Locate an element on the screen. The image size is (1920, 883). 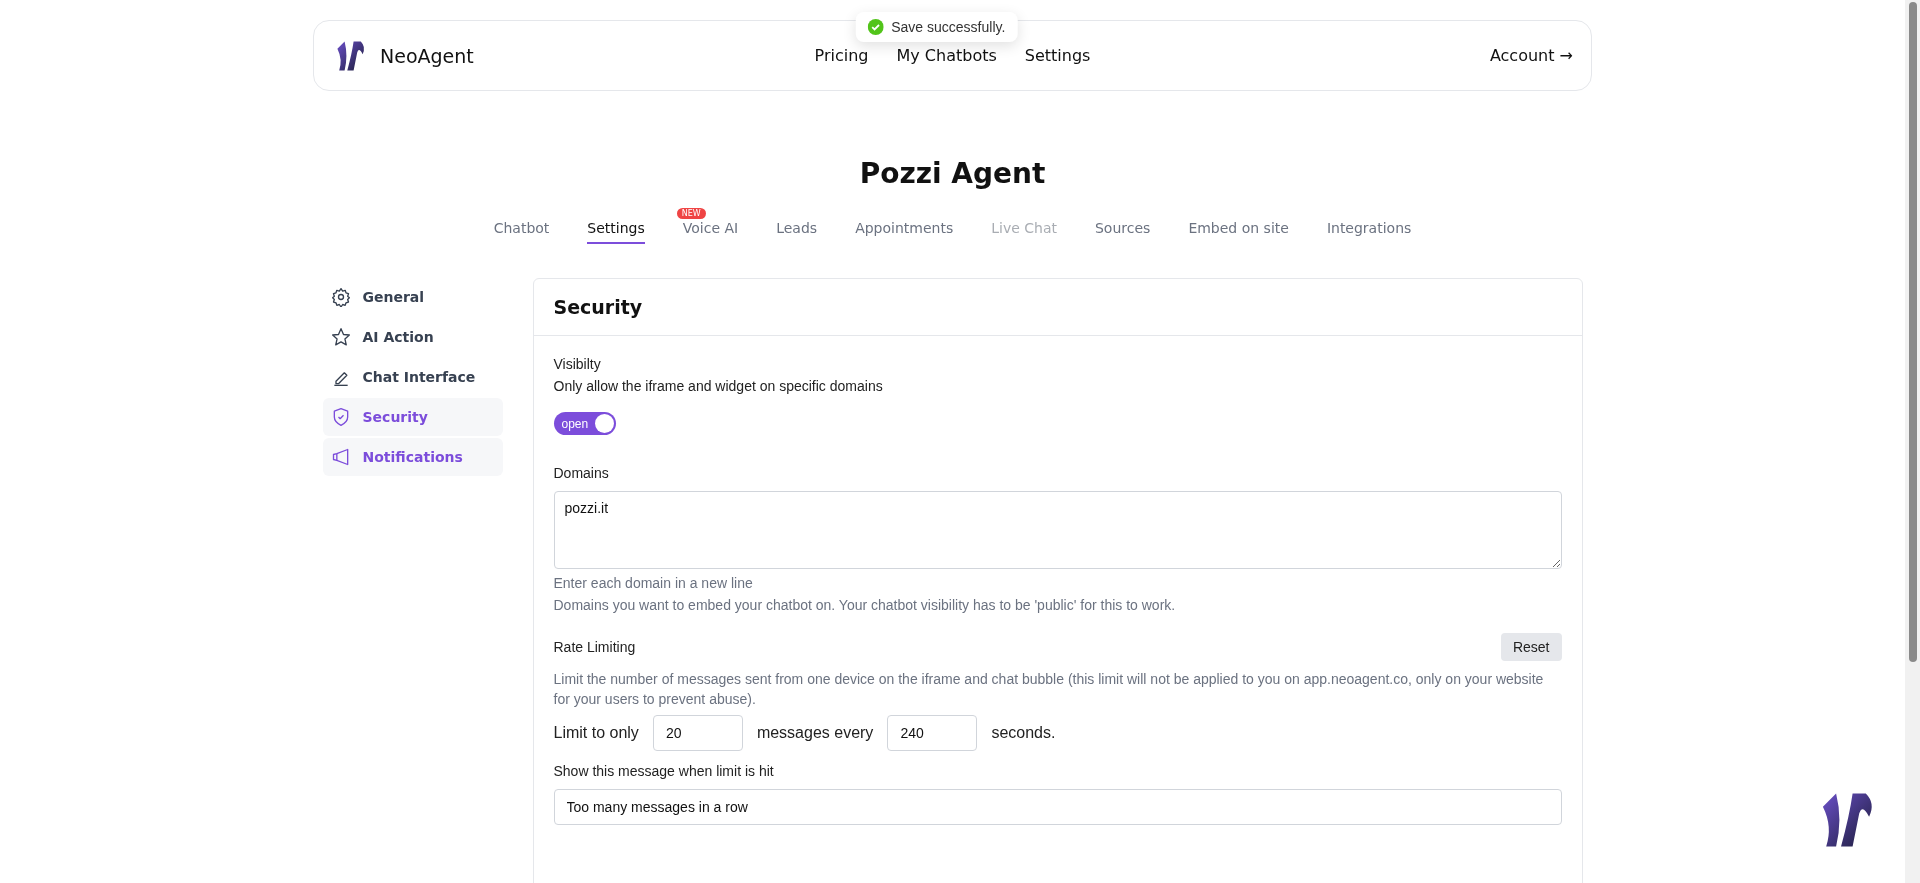
domains-field: pozzi.it is located at coordinates (1057, 530).